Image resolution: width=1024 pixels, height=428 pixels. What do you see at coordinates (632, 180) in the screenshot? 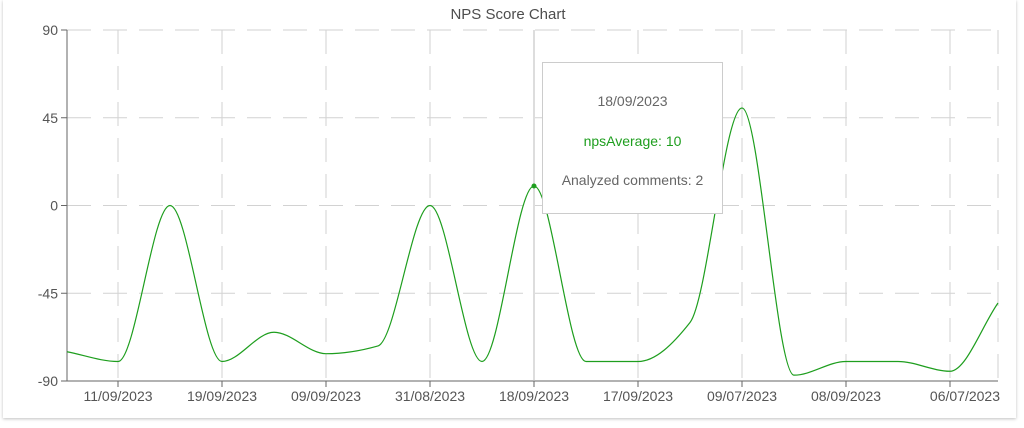
I see `tooltip-analyzed-comments: Analyzed comments: 2` at bounding box center [632, 180].